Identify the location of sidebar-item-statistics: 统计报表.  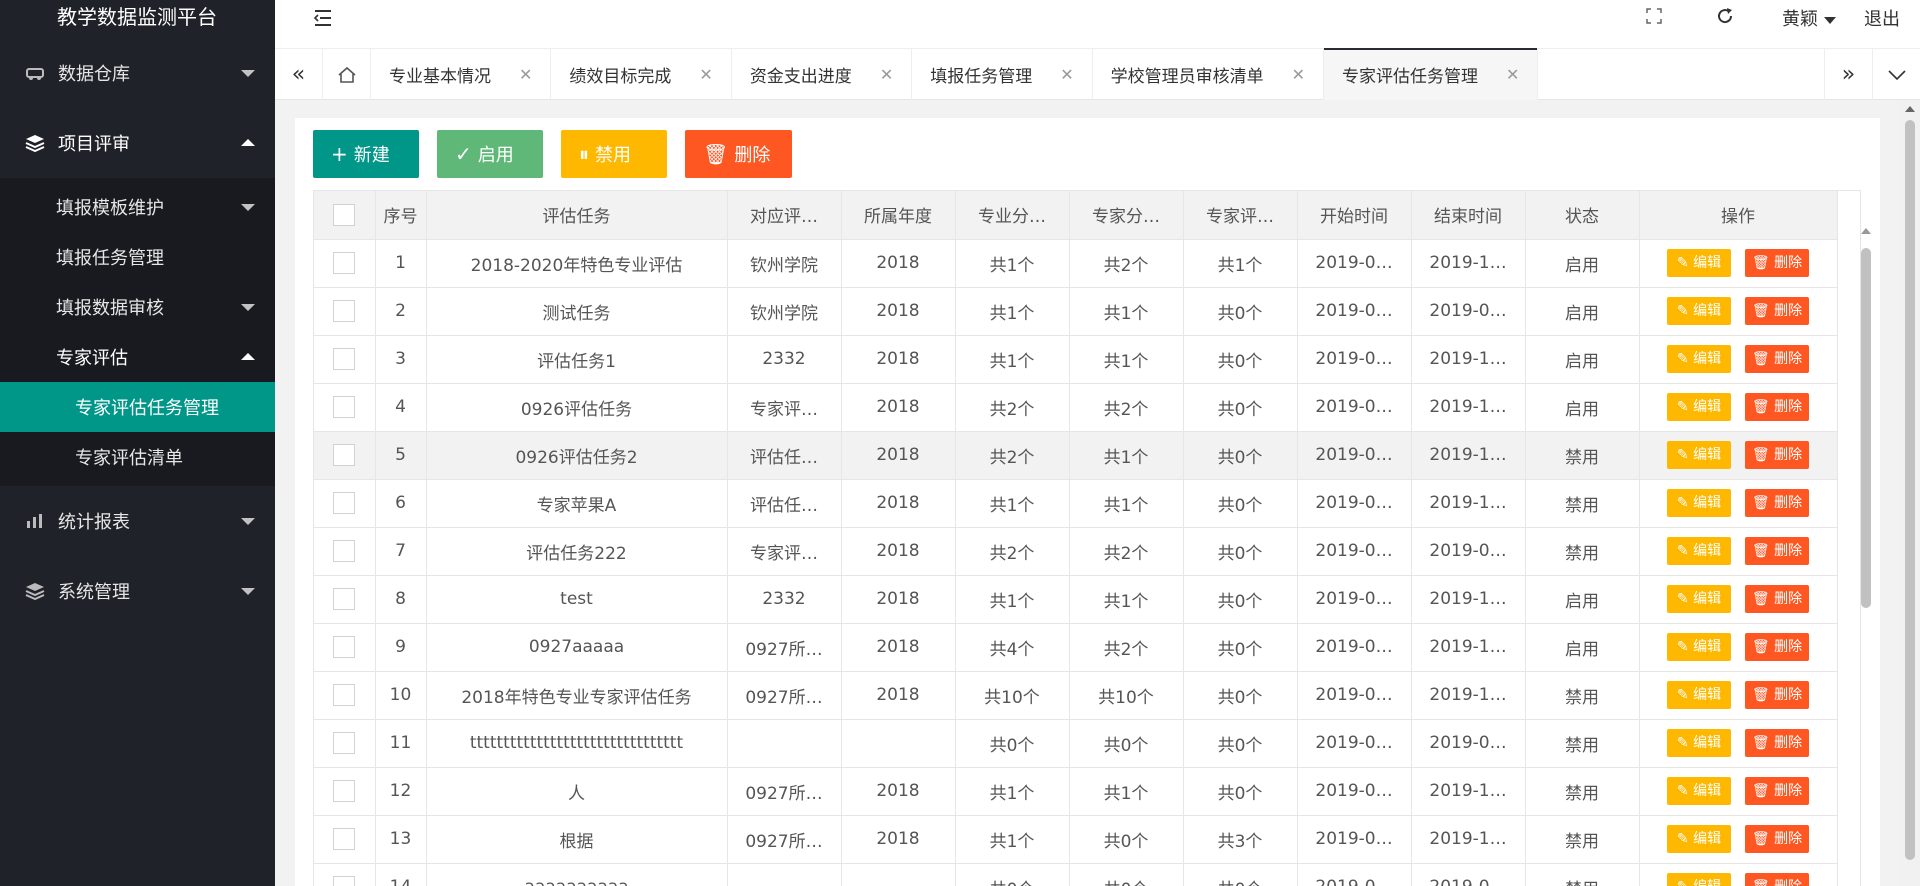
(137, 521).